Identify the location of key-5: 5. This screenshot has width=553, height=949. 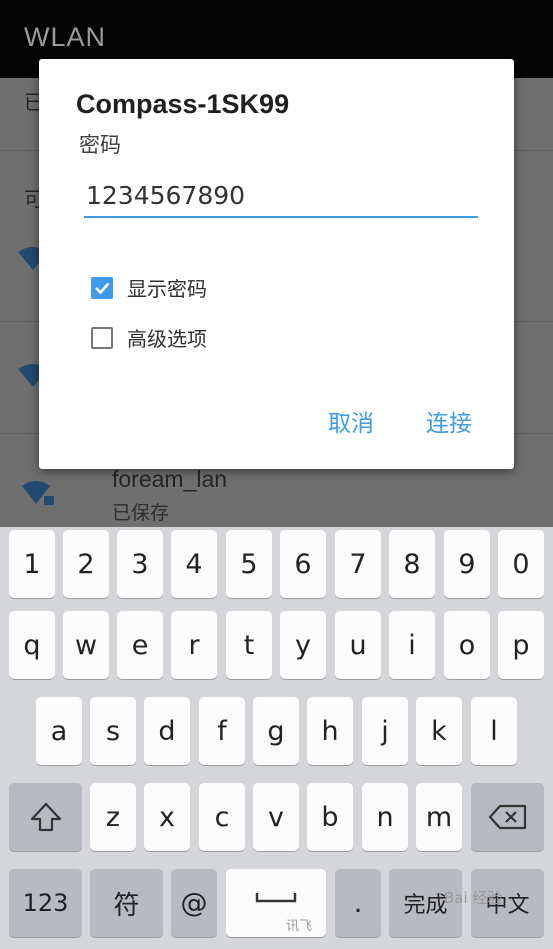
(249, 564).